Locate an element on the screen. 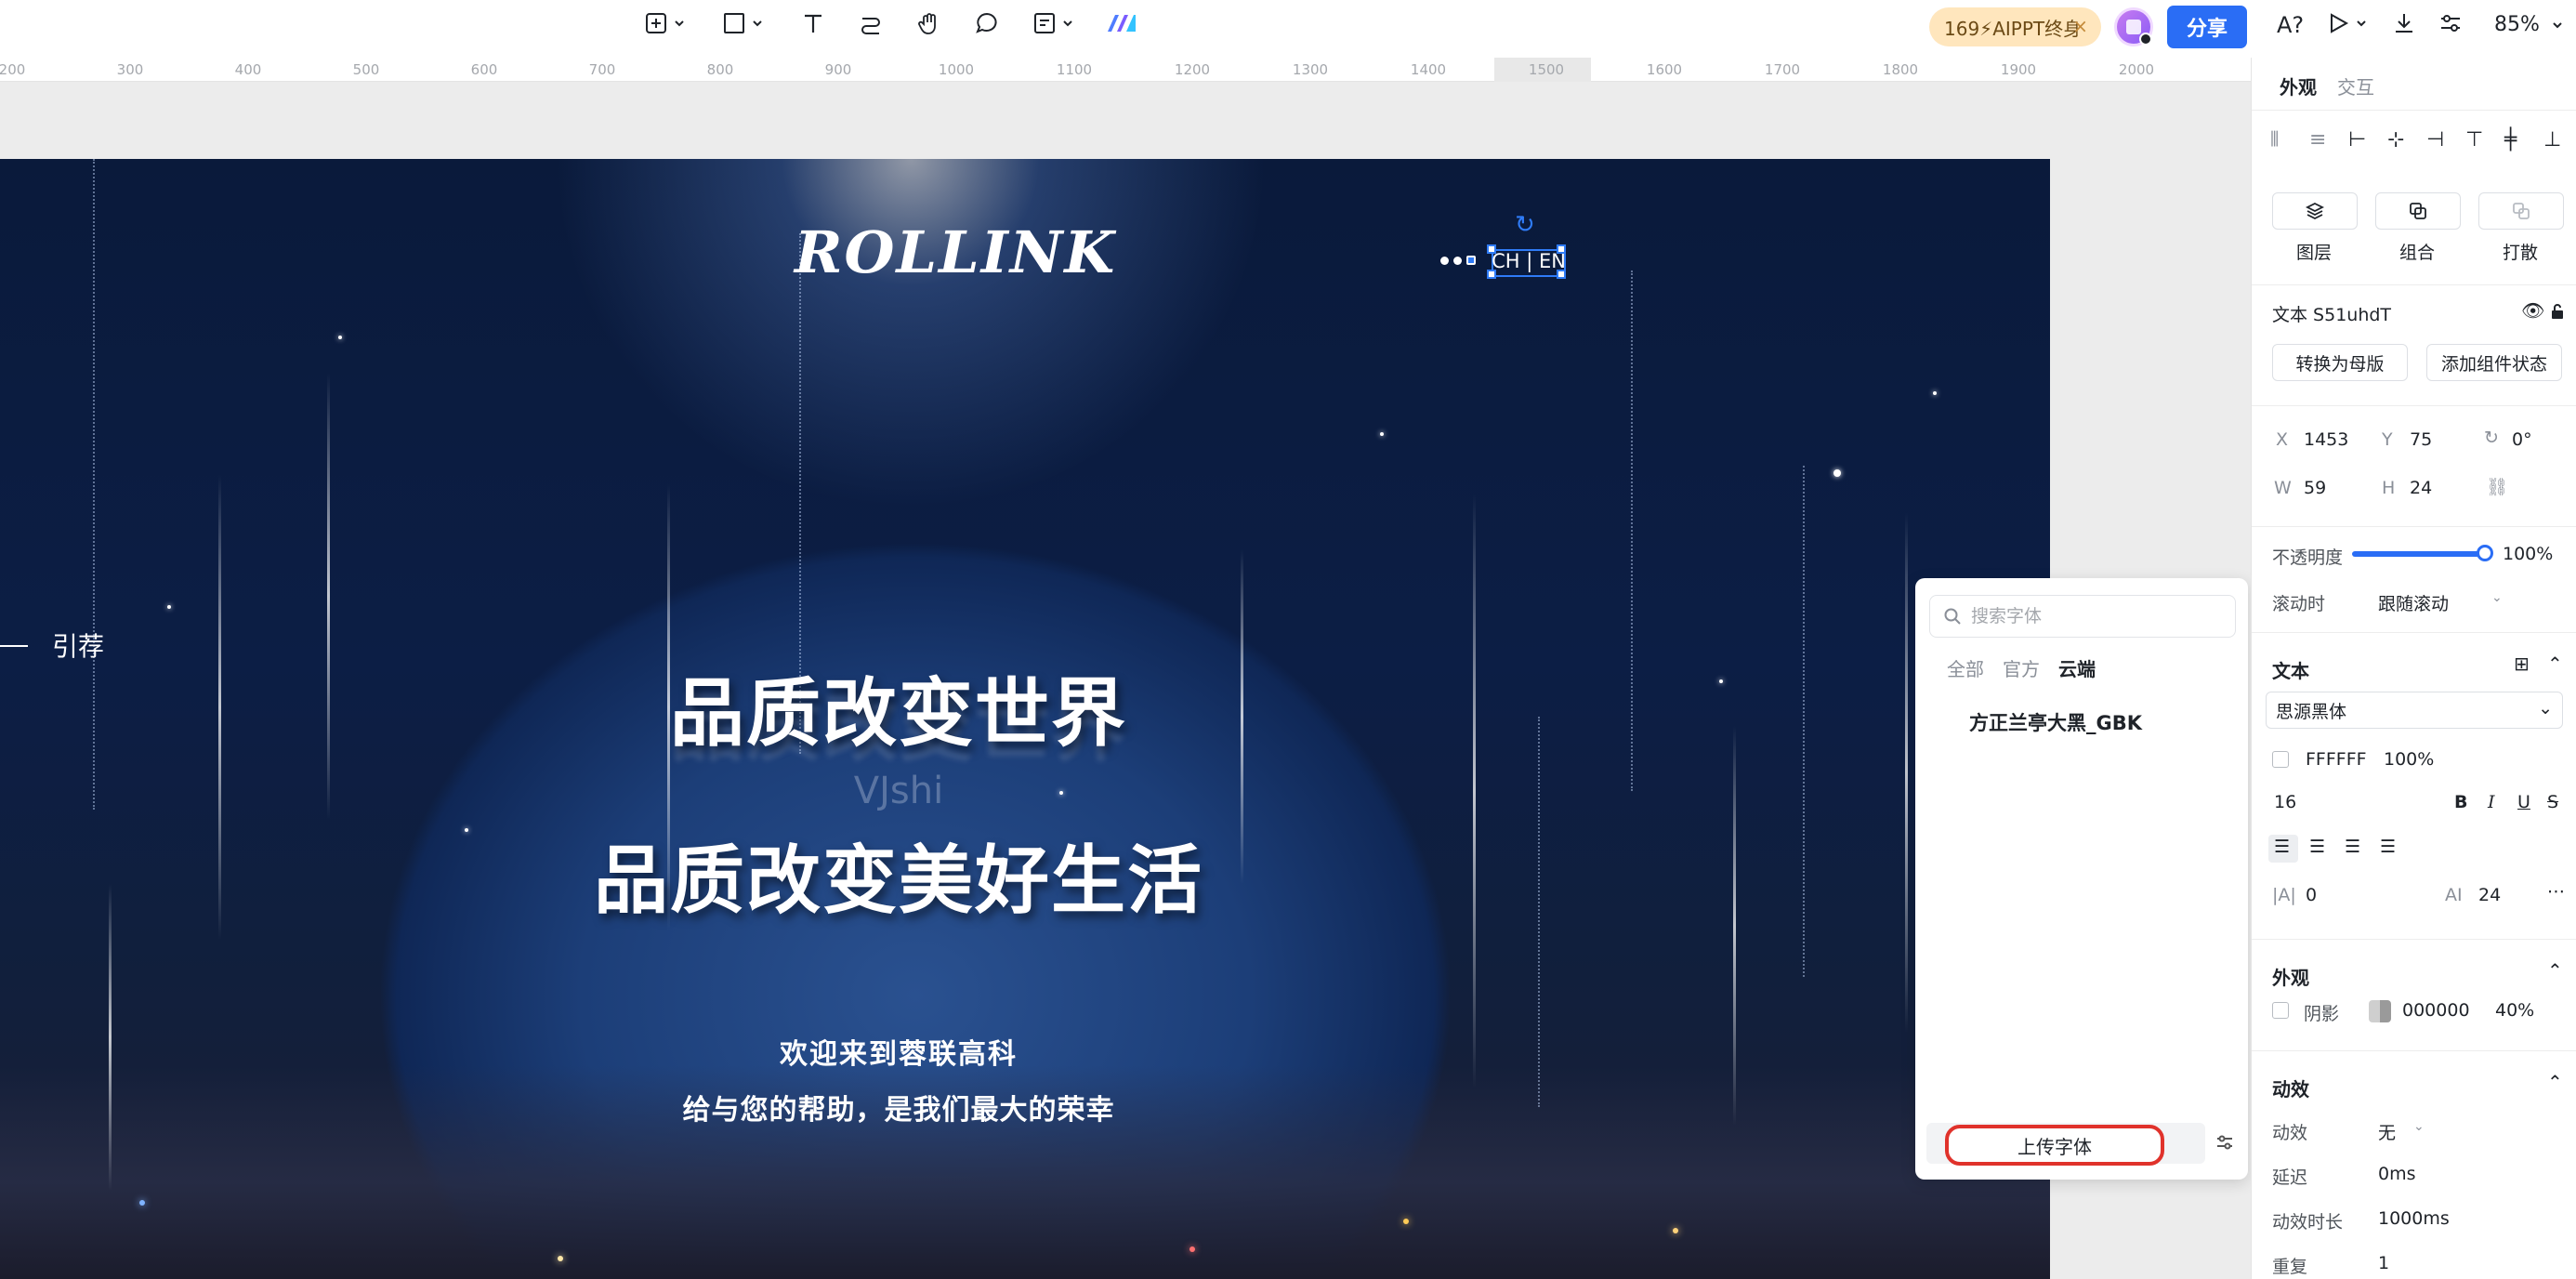 Image resolution: width=2576 pixels, height=1279 pixels. w-input: 59 is located at coordinates (2315, 488).